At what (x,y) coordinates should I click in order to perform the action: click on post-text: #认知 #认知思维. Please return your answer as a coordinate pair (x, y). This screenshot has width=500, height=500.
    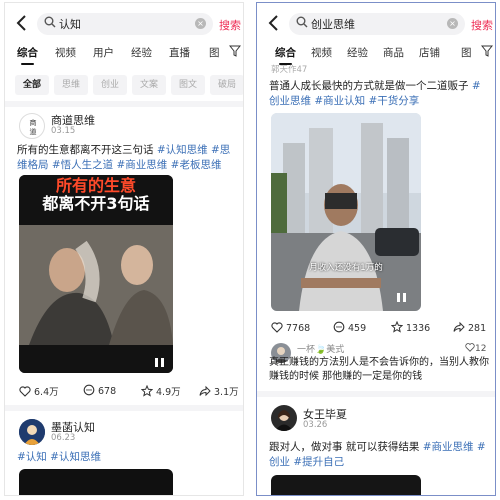
    Looking at the image, I should click on (128, 457).